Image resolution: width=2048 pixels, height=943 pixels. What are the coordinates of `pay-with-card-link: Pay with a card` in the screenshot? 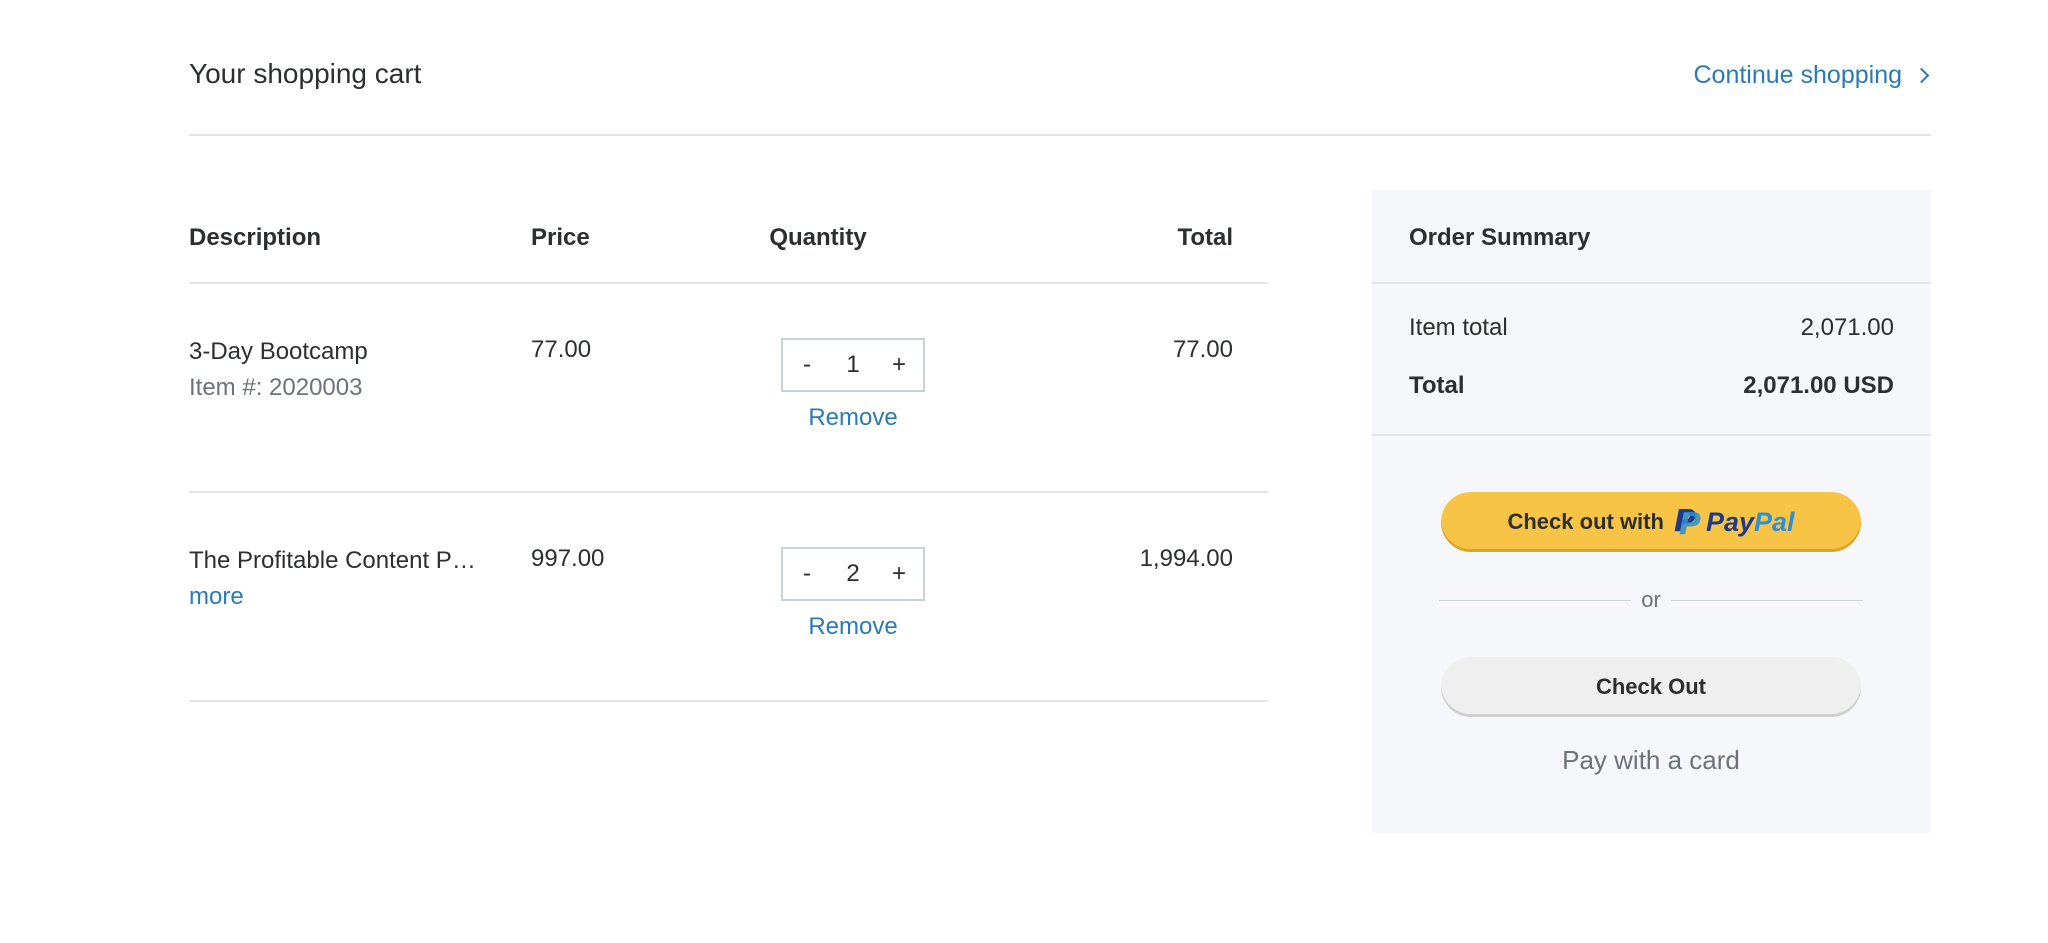 It's located at (1651, 760).